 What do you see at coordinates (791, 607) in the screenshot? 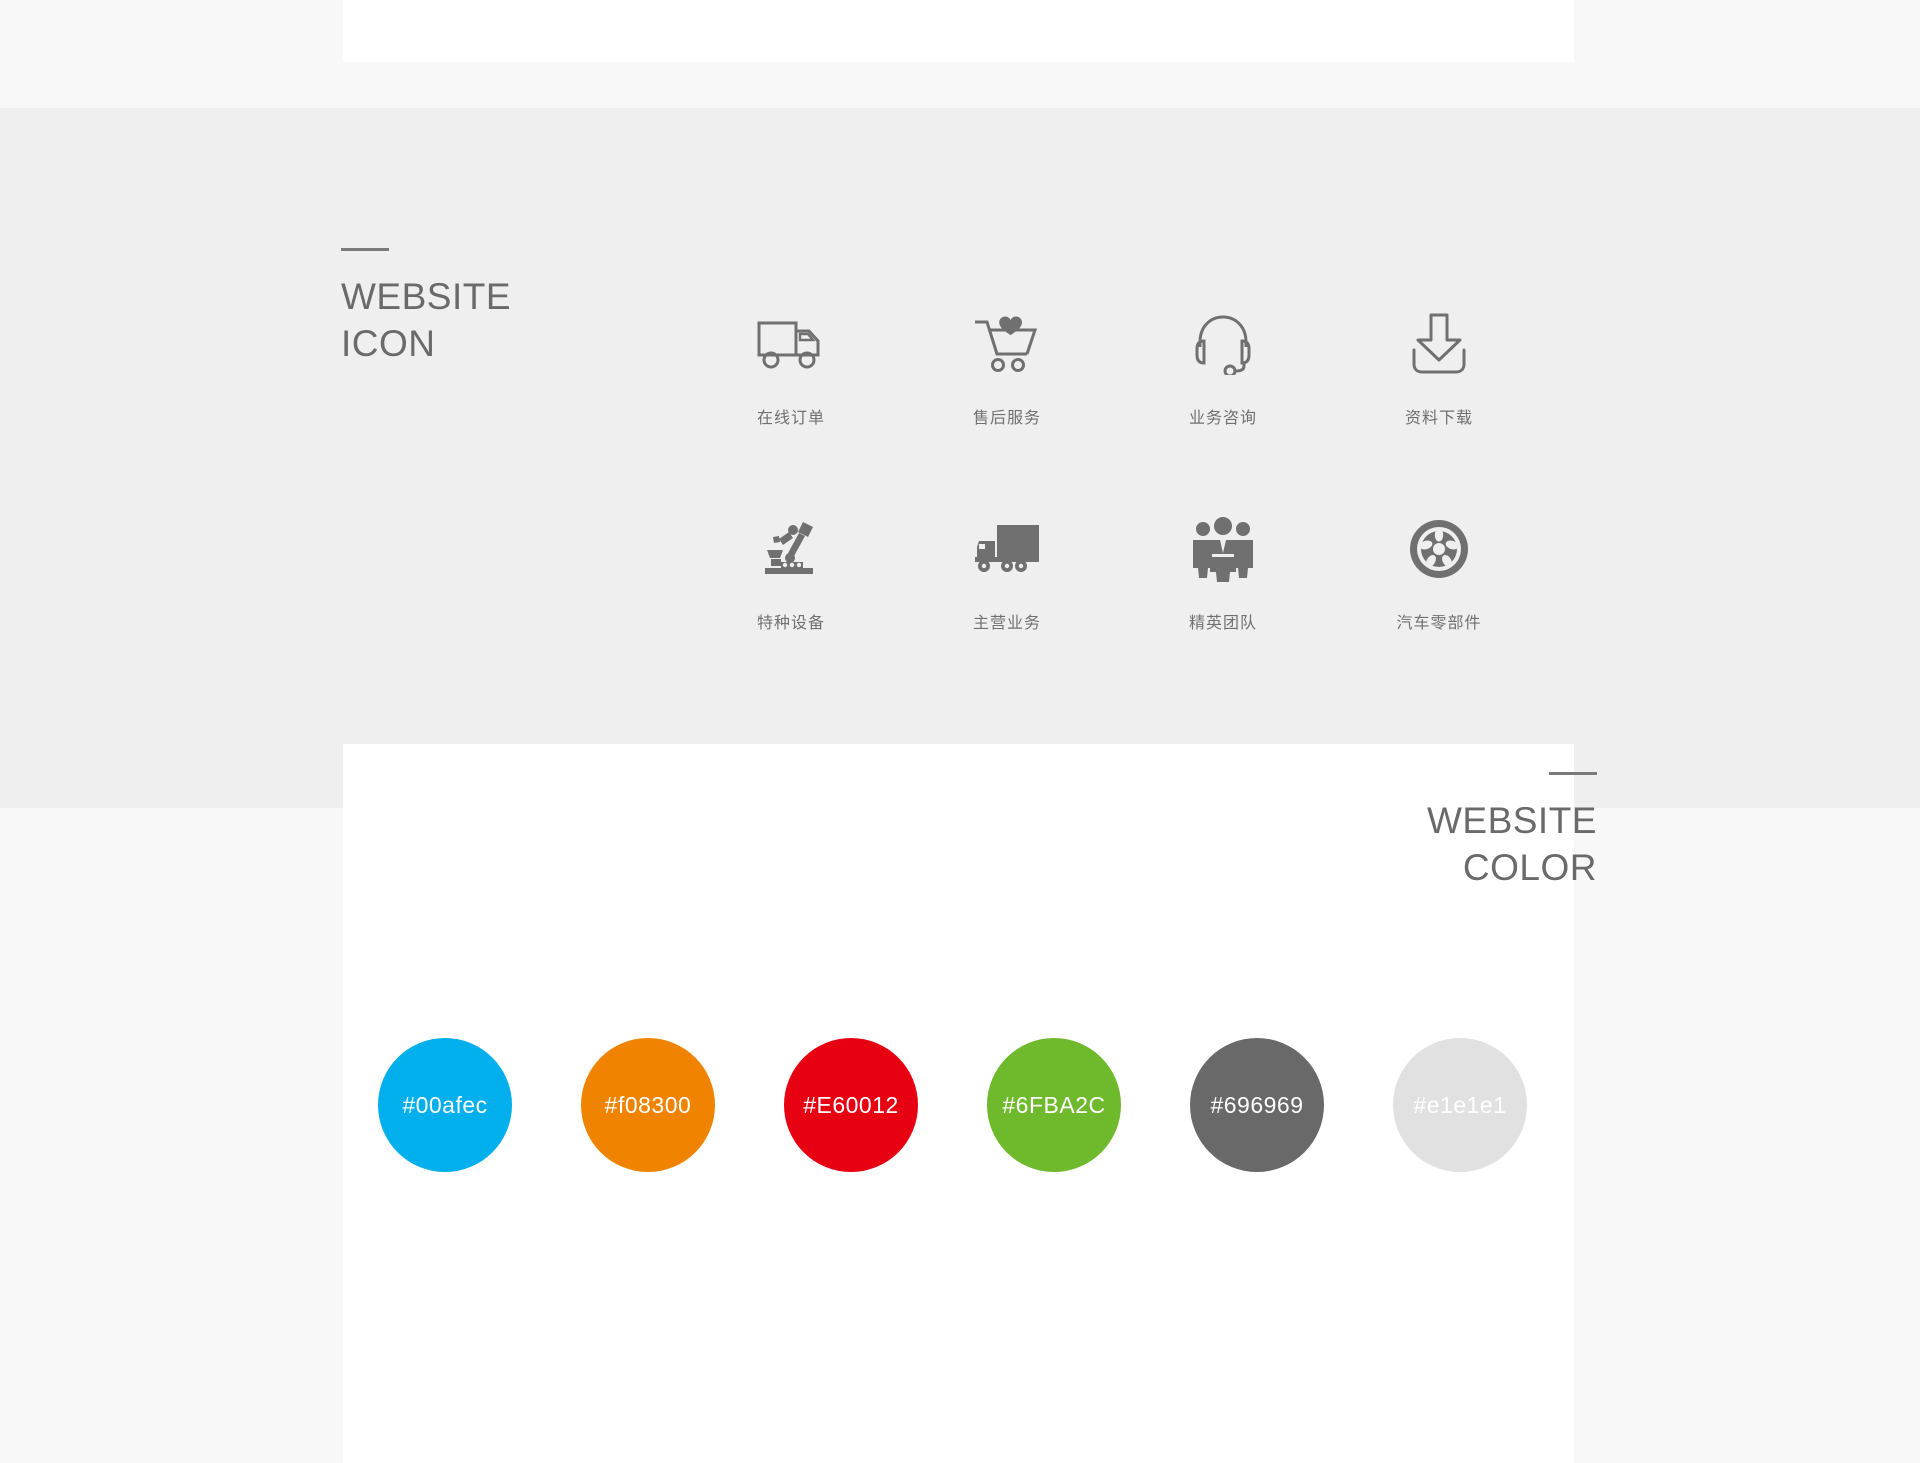
I see `icon-cell-special-equipment: 特种设备` at bounding box center [791, 607].